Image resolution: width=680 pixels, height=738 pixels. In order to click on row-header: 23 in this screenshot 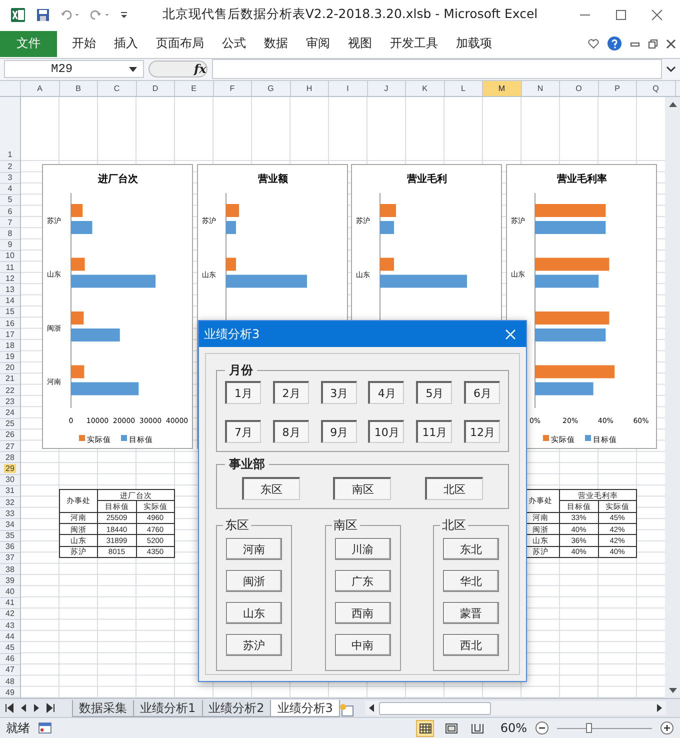, I will do `click(10, 401)`.